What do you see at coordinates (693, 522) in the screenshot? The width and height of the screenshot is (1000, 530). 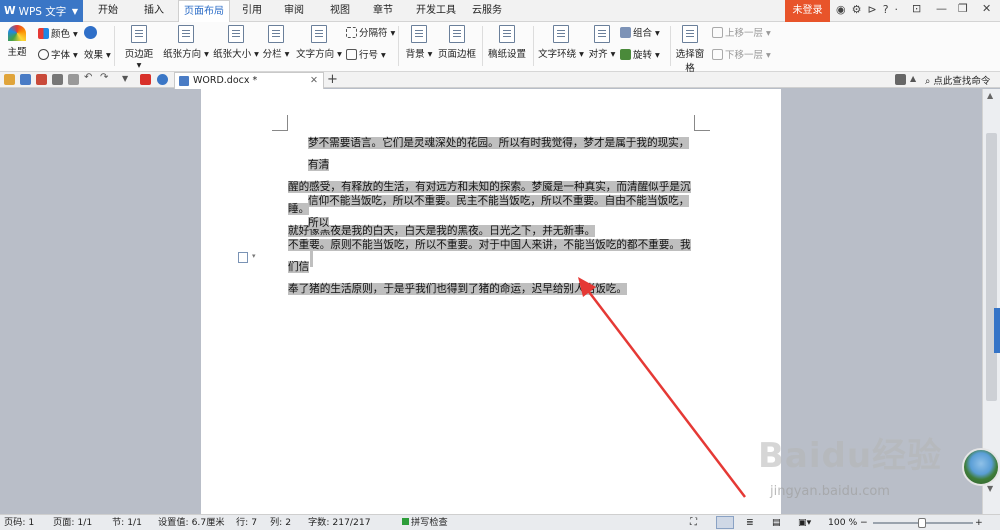 I see `fullscreen-icon: ⛶` at bounding box center [693, 522].